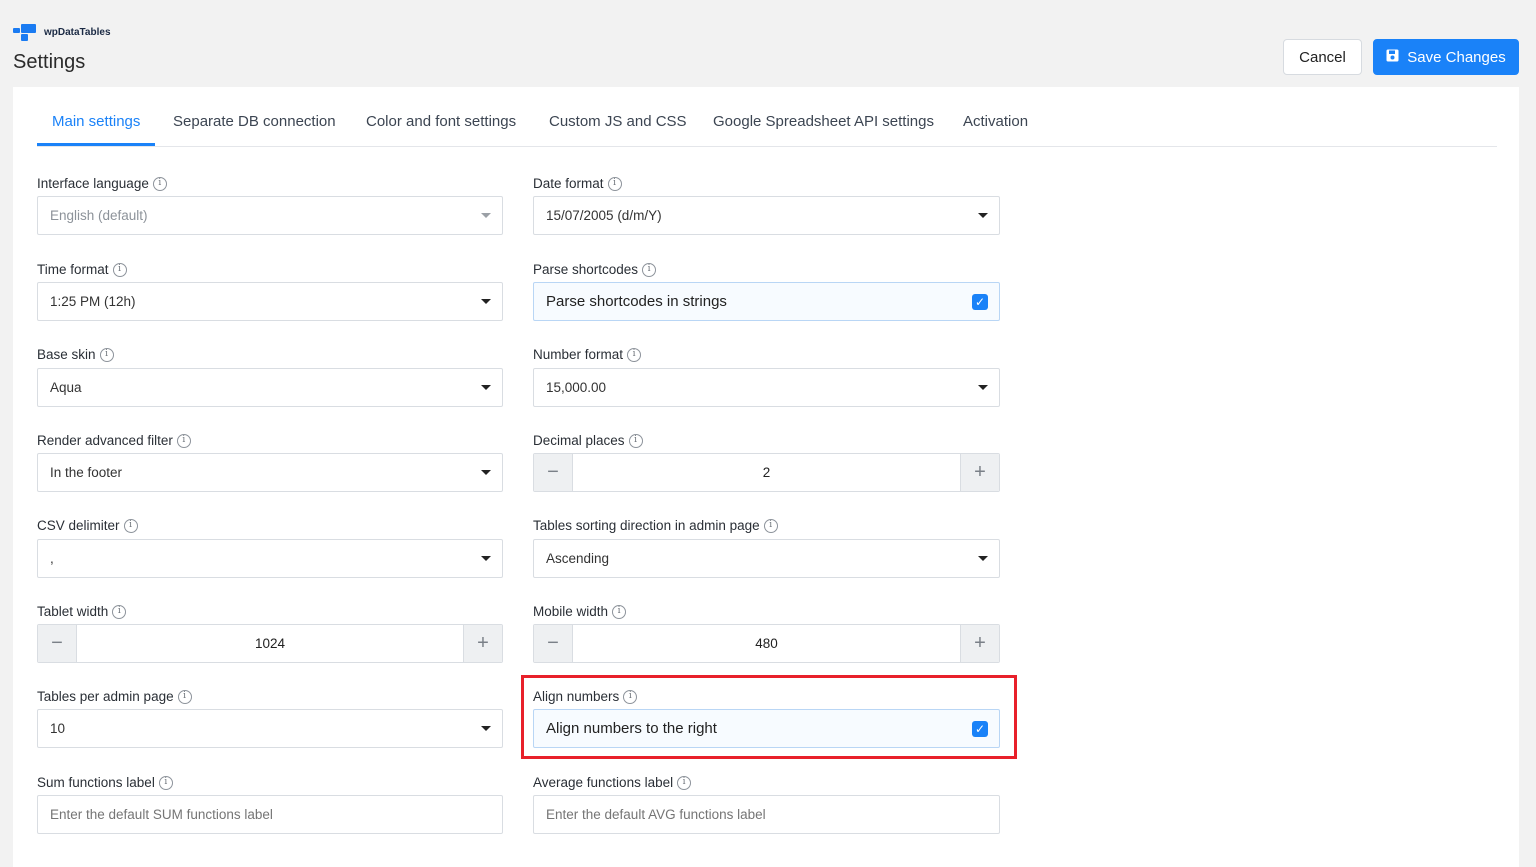 The width and height of the screenshot is (1536, 867). I want to click on render-advanced-filter-select: In the footer, so click(270, 472).